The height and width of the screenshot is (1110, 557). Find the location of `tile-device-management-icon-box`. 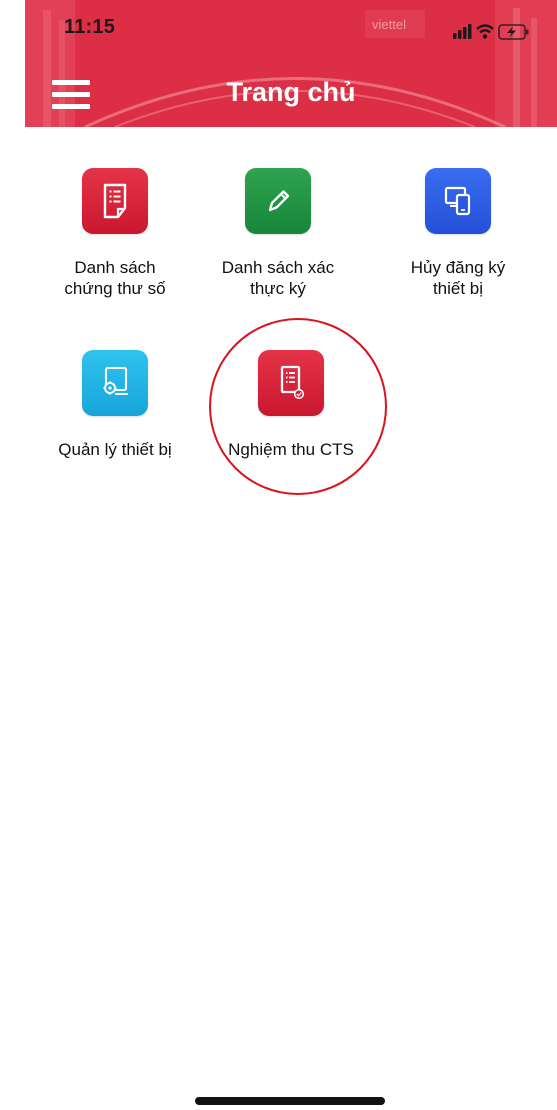

tile-device-management-icon-box is located at coordinates (115, 383).